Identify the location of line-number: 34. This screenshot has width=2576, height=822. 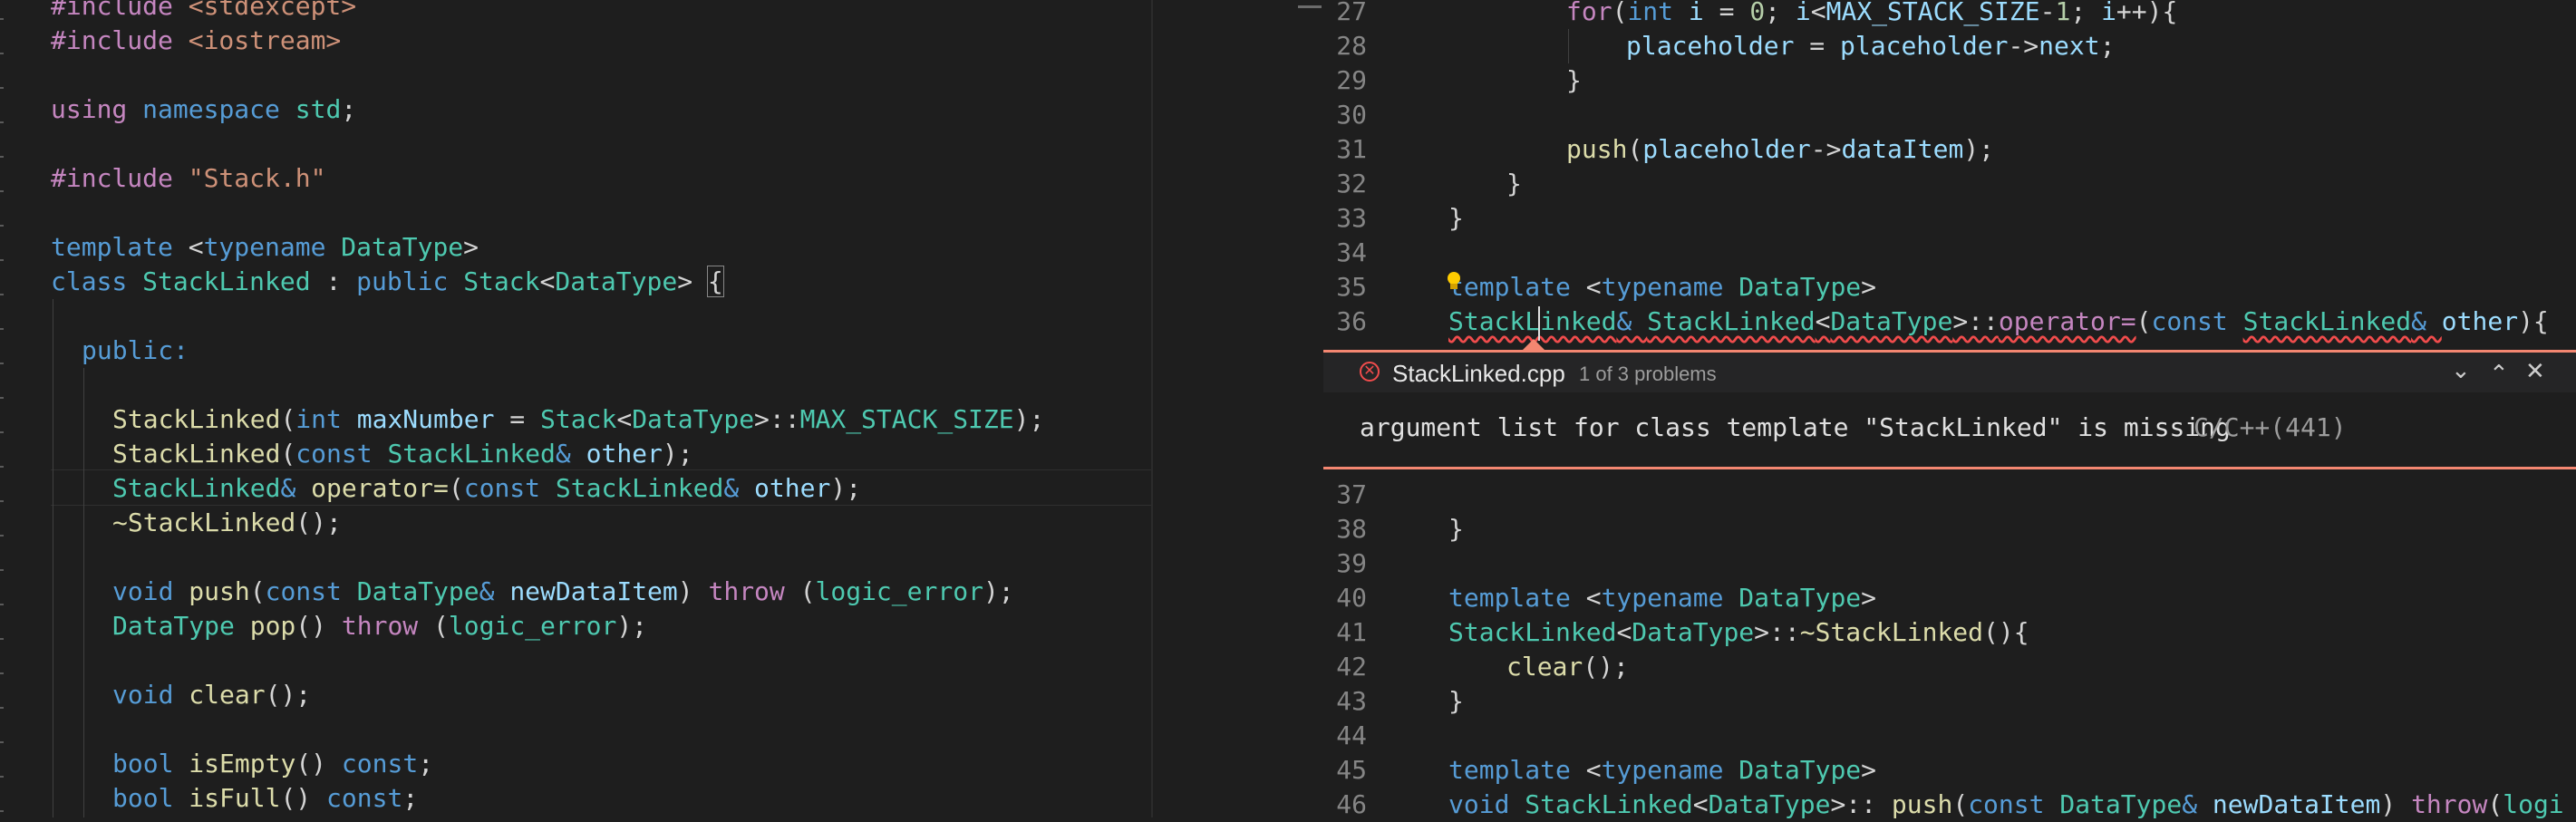
(1351, 252).